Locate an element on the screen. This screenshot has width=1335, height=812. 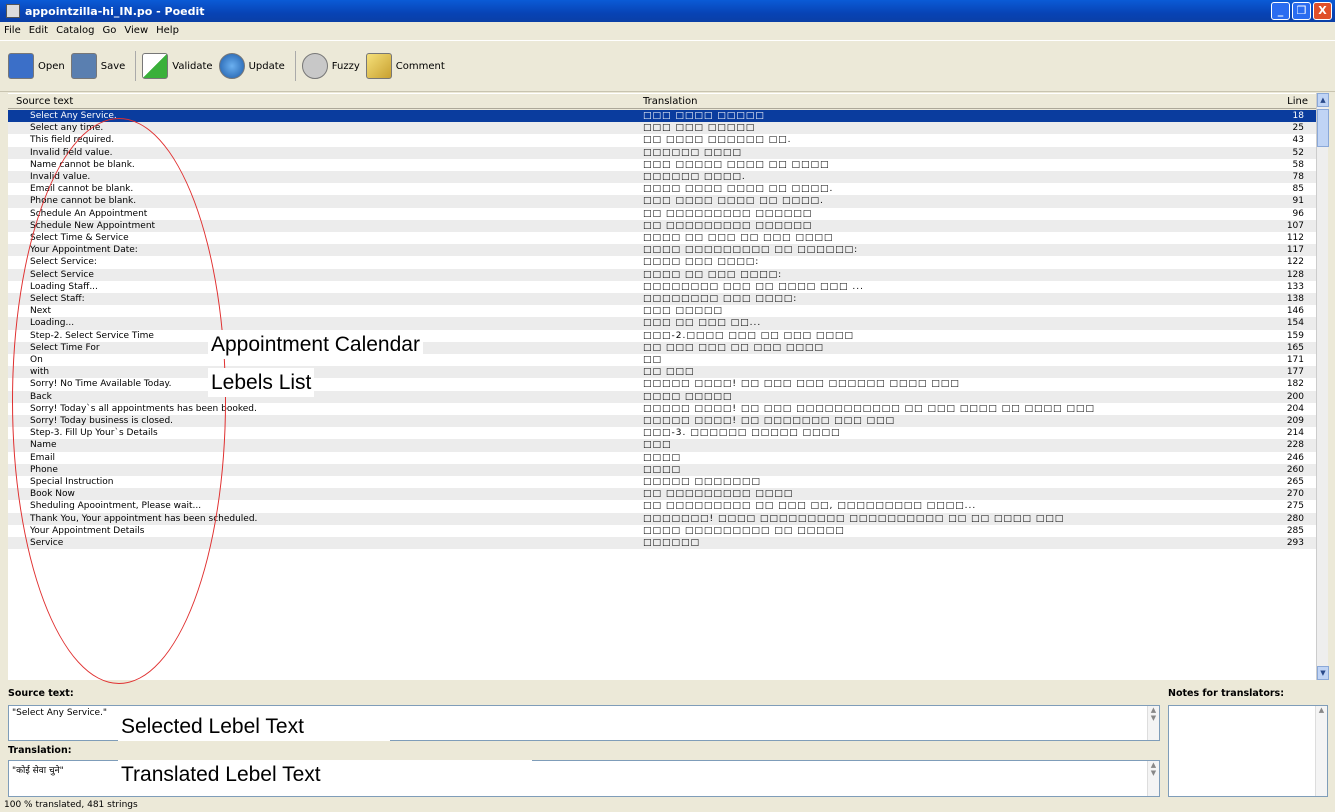
line-cell: 204 is located at coordinates (1295, 408).